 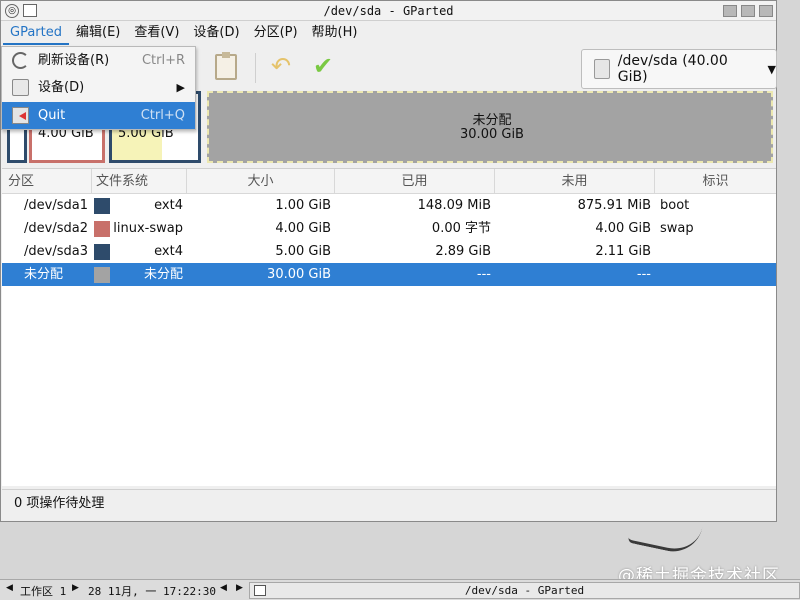 I want to click on toolbar-separator, so click(x=255, y=68).